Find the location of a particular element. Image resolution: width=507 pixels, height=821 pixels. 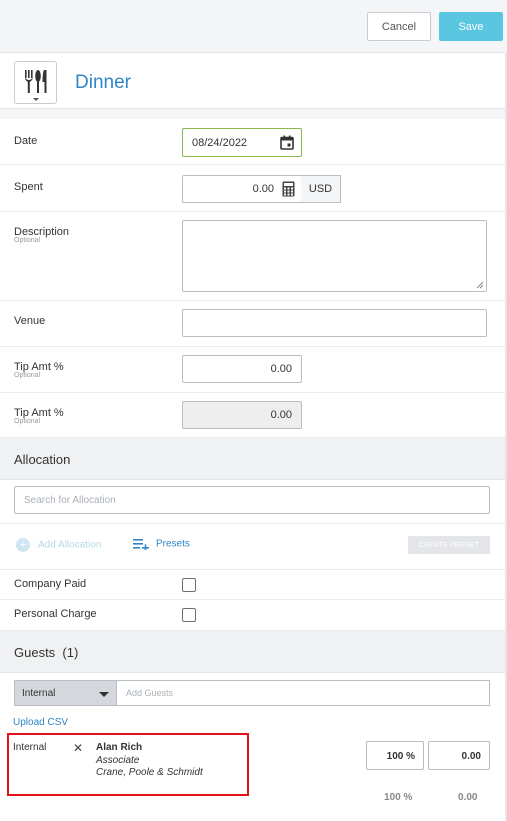

guest-type-value: Internal is located at coordinates (39, 693).